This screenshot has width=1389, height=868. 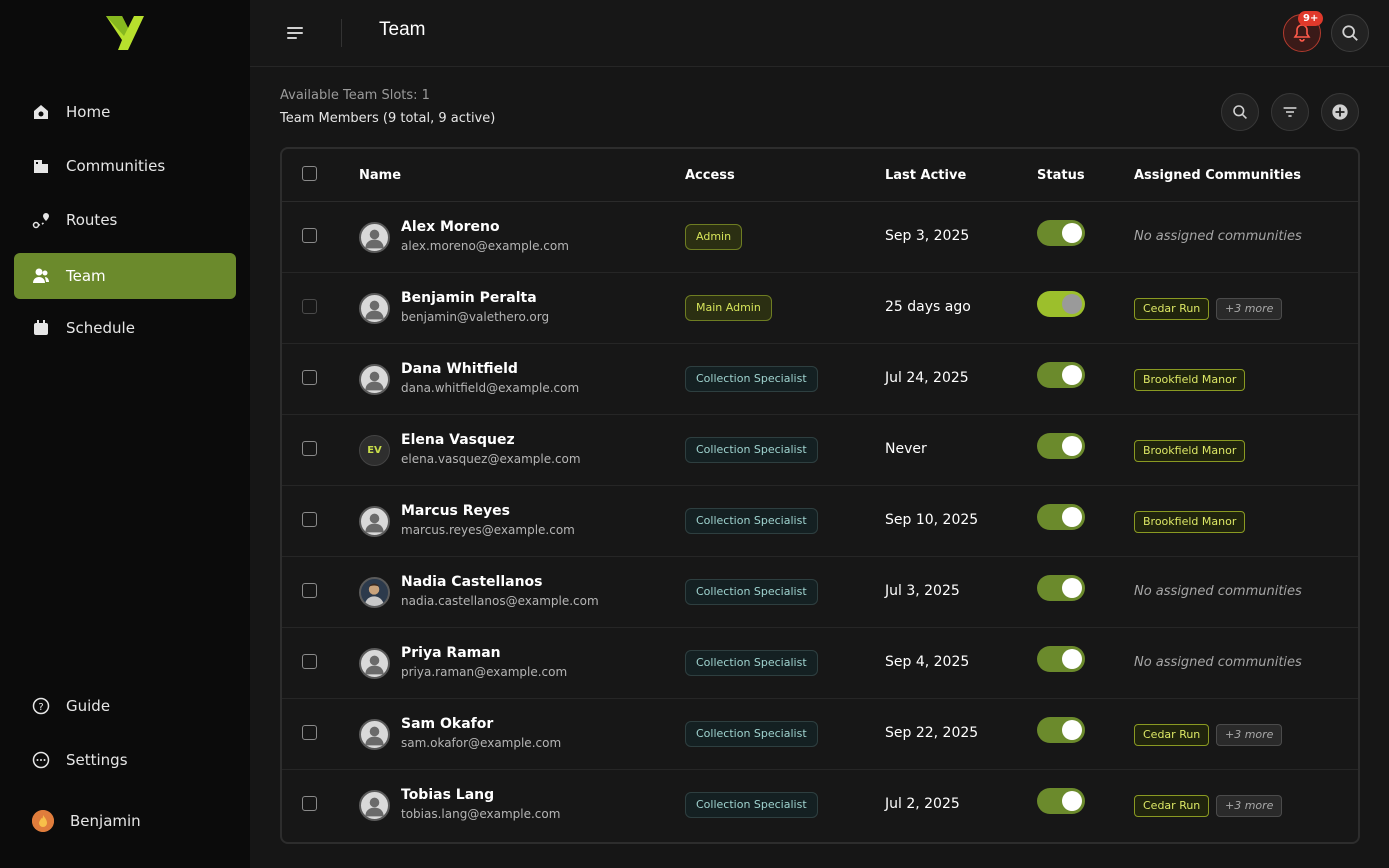 What do you see at coordinates (41, 760) in the screenshot?
I see `settings-icon` at bounding box center [41, 760].